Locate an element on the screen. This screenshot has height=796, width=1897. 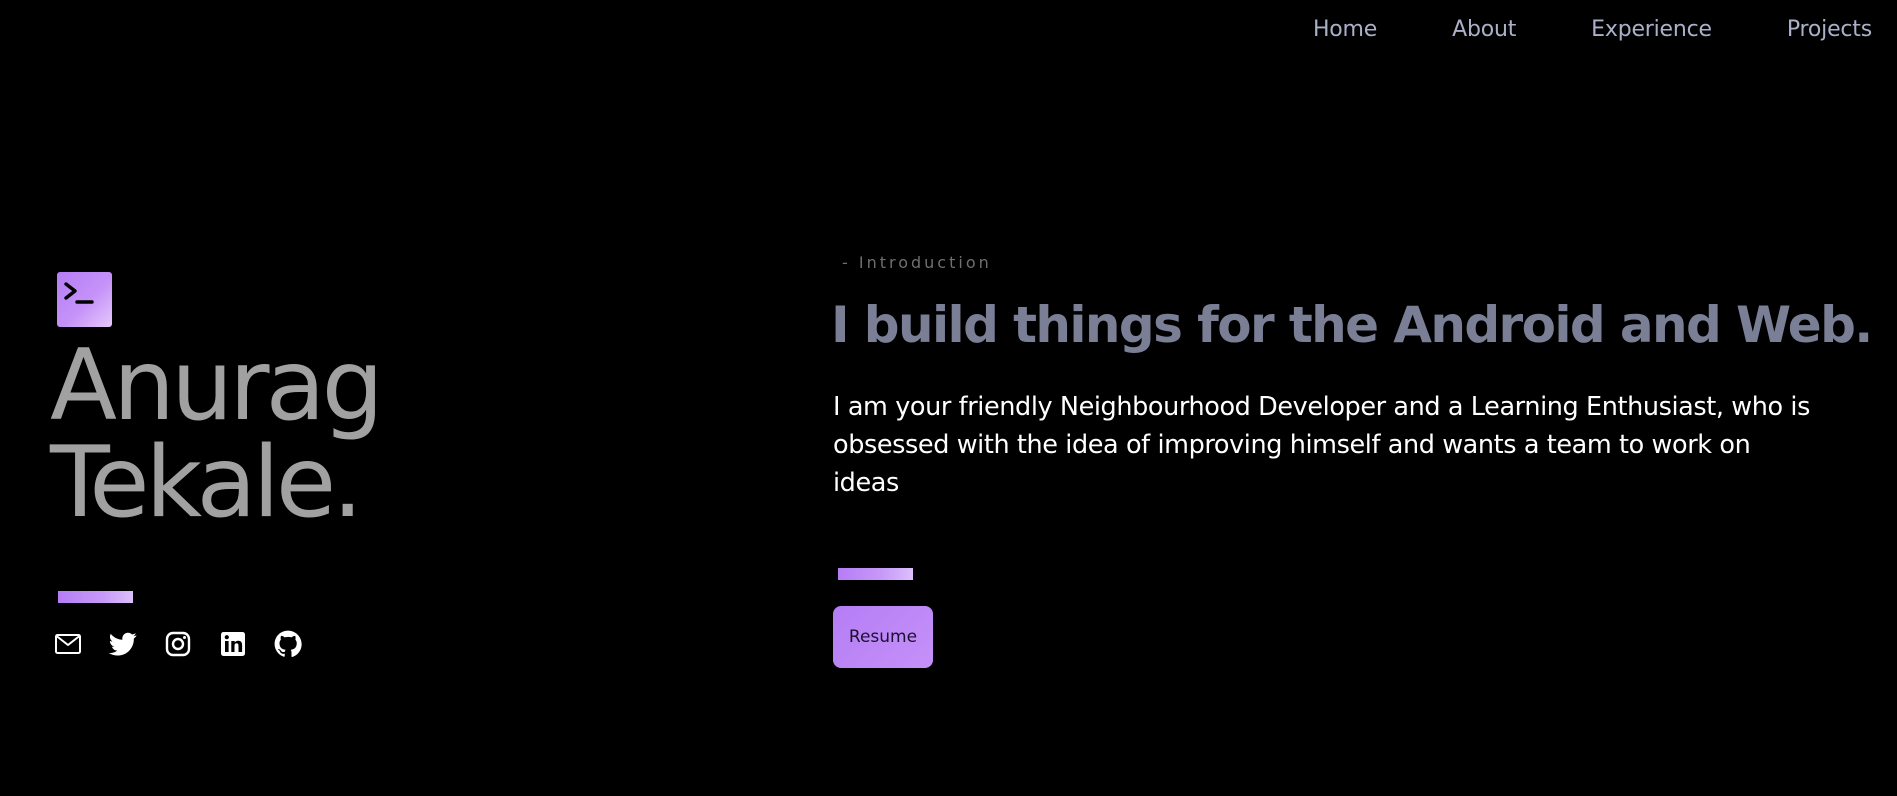
nav-home-link: Home is located at coordinates (1345, 30).